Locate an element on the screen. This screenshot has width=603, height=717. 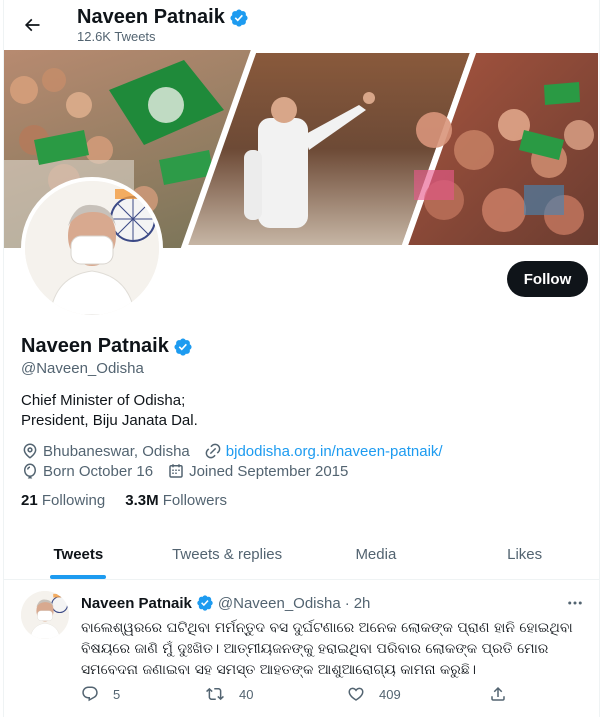
retweet-button: 40 is located at coordinates (229, 694).